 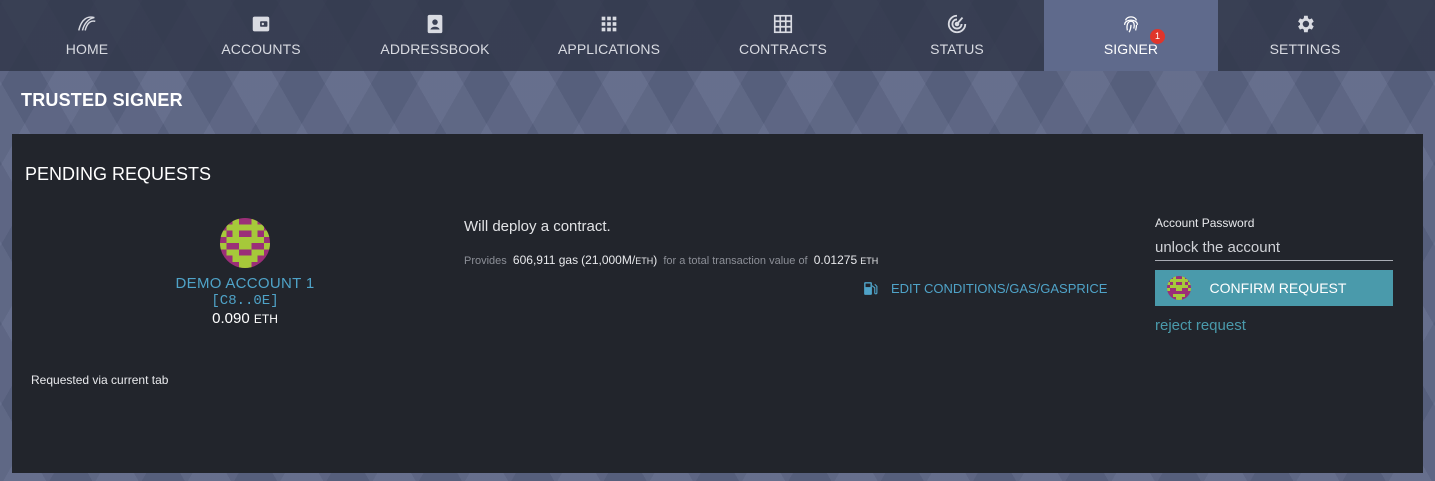 I want to click on account-name: DEMO ACCOUNT 1, so click(x=245, y=283).